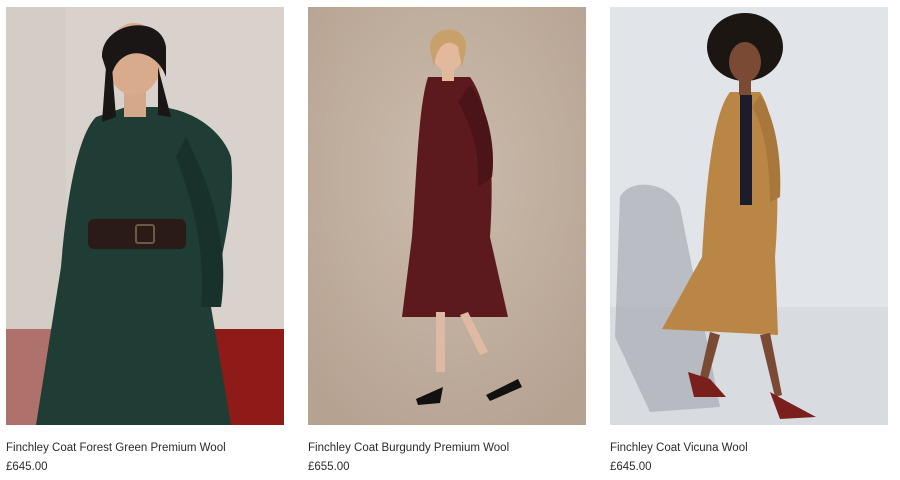 This screenshot has height=480, width=900. Describe the element at coordinates (329, 467) in the screenshot. I see `product-price: £655.00` at that location.